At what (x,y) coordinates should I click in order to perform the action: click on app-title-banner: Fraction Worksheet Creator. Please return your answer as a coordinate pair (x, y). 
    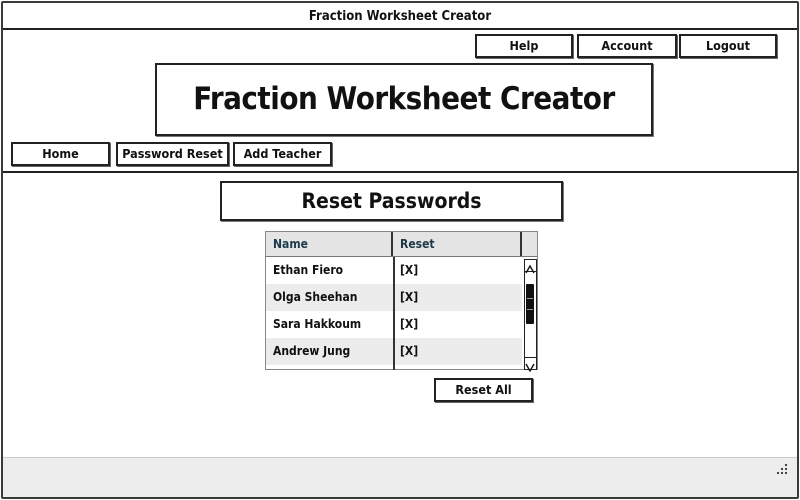
    Looking at the image, I should click on (404, 99).